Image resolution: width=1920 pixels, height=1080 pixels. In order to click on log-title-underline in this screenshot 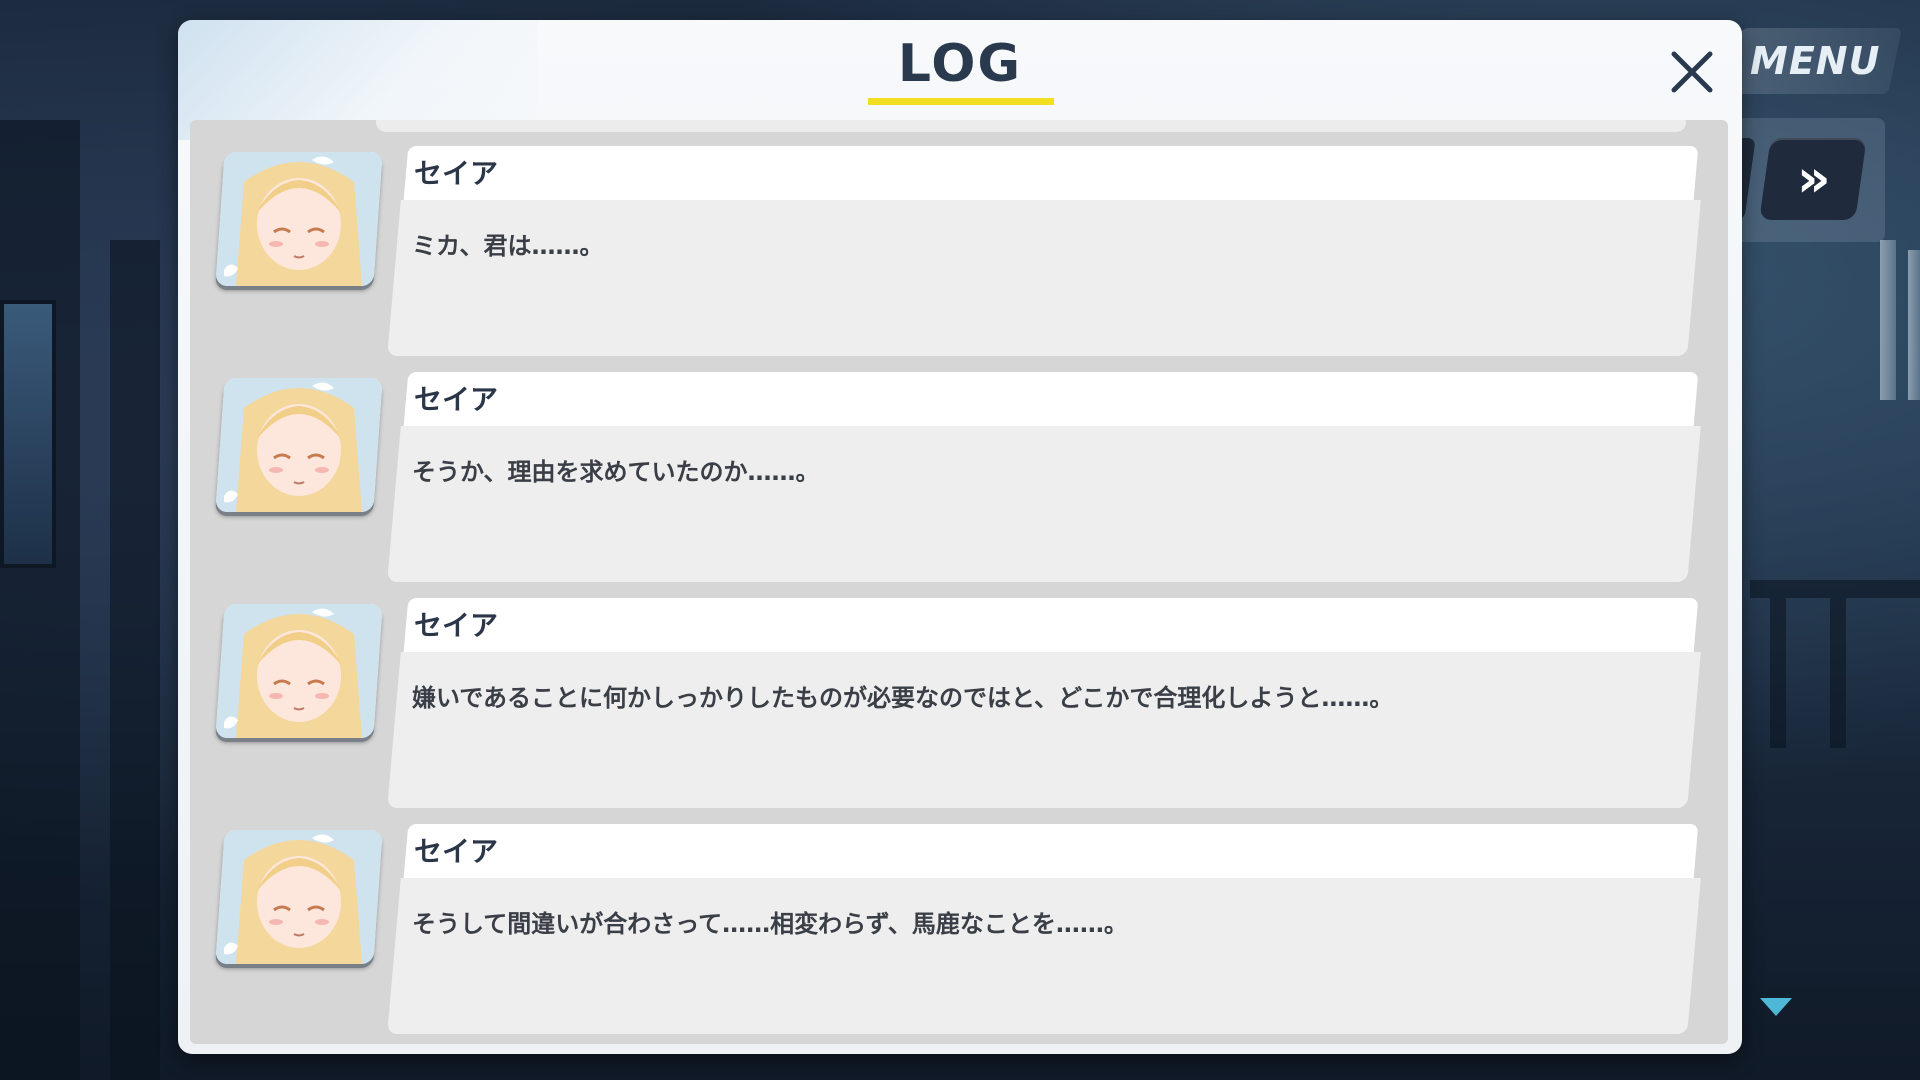, I will do `click(961, 101)`.